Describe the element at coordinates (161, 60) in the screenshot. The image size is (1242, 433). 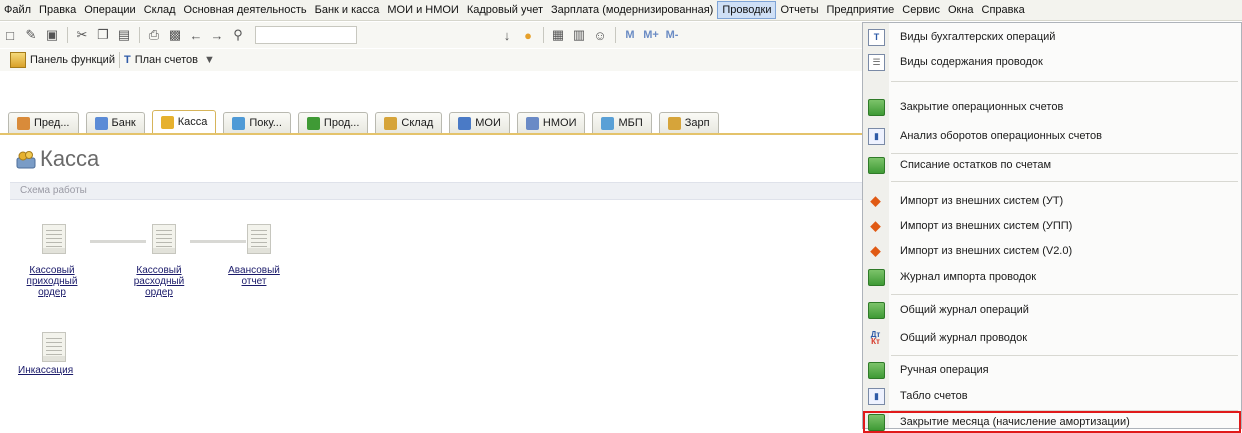
I see `chart-of-accounts-button: Т План счетов` at that location.